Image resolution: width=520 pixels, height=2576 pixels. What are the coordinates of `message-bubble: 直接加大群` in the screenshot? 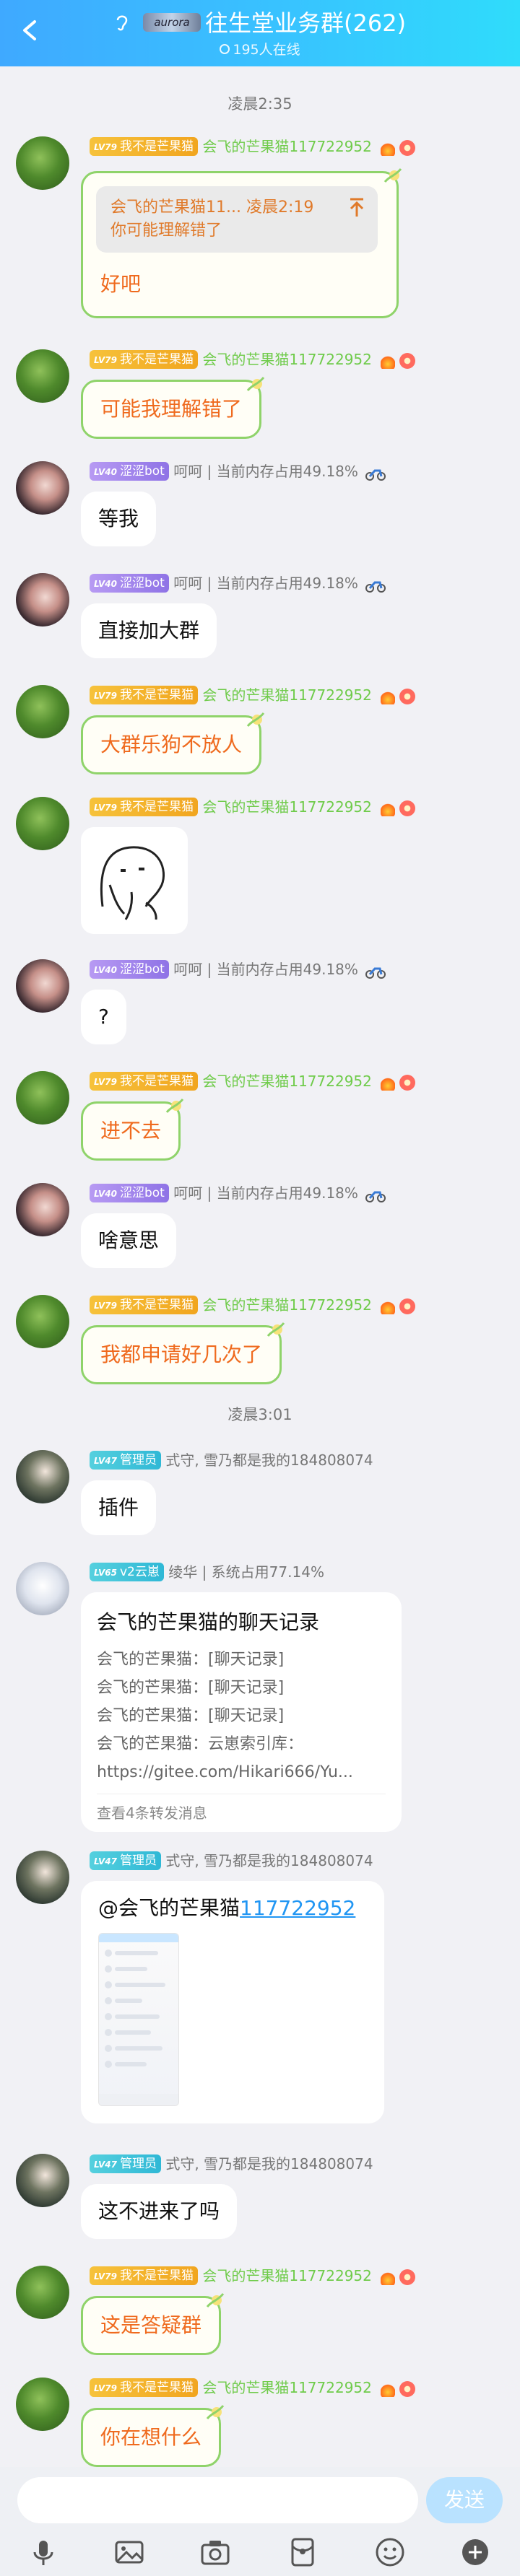 It's located at (149, 630).